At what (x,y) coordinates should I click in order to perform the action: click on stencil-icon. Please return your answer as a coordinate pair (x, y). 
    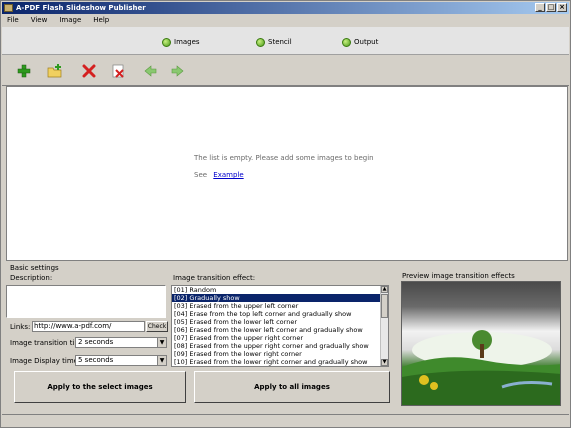
    Looking at the image, I should click on (260, 42).